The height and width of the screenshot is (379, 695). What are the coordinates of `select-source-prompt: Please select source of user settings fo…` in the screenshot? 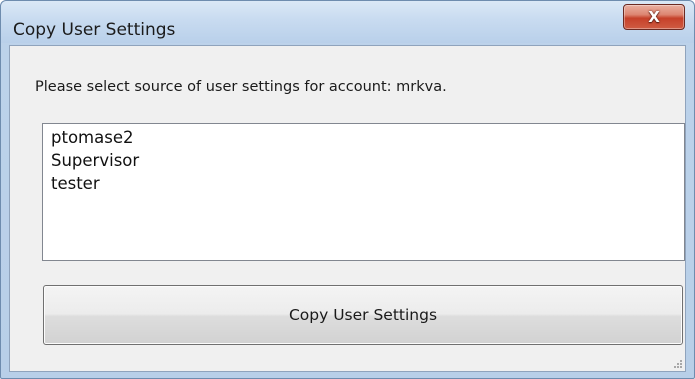 It's located at (241, 87).